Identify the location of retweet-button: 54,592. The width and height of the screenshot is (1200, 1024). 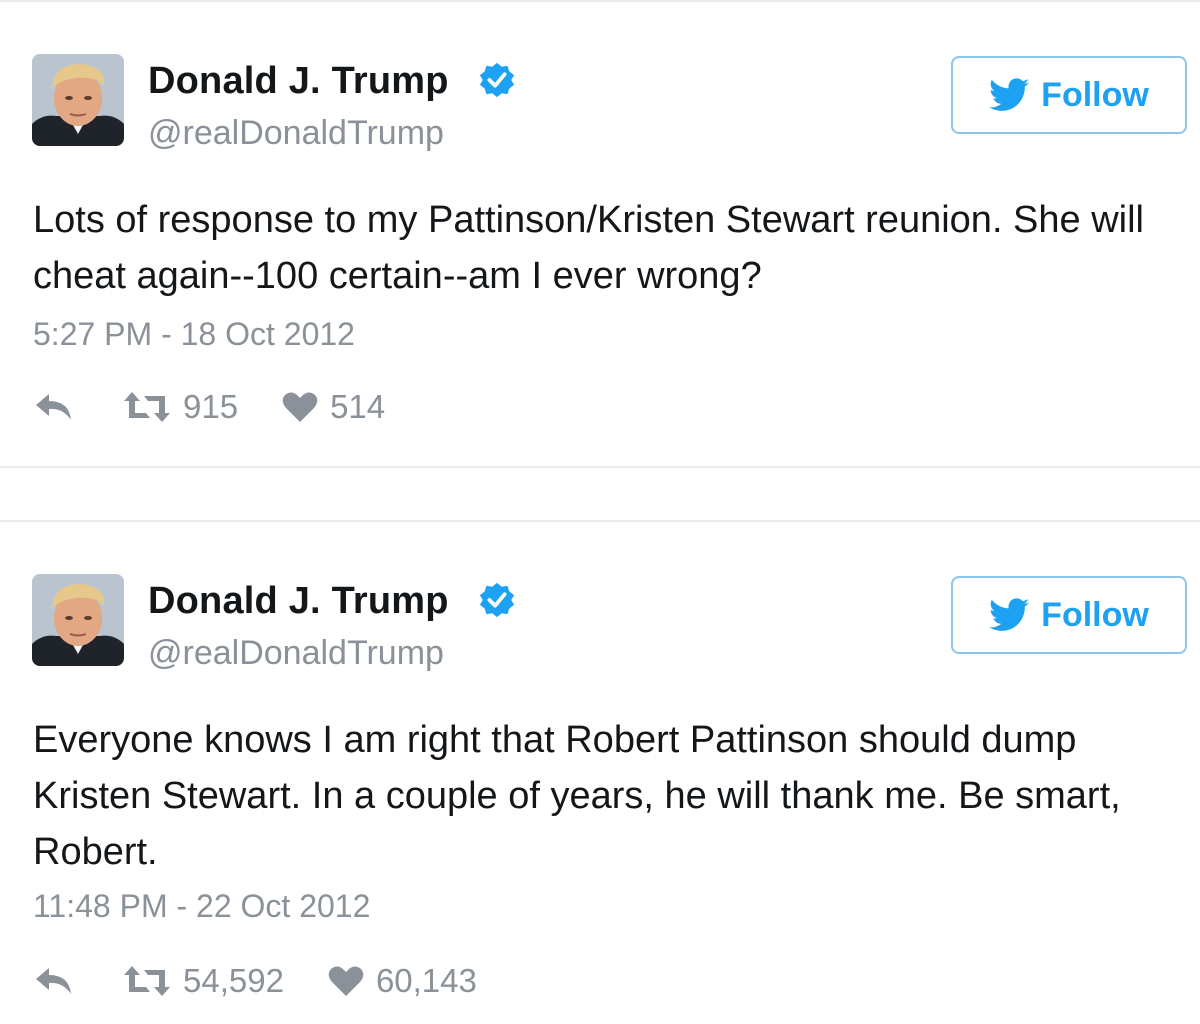
(203, 981).